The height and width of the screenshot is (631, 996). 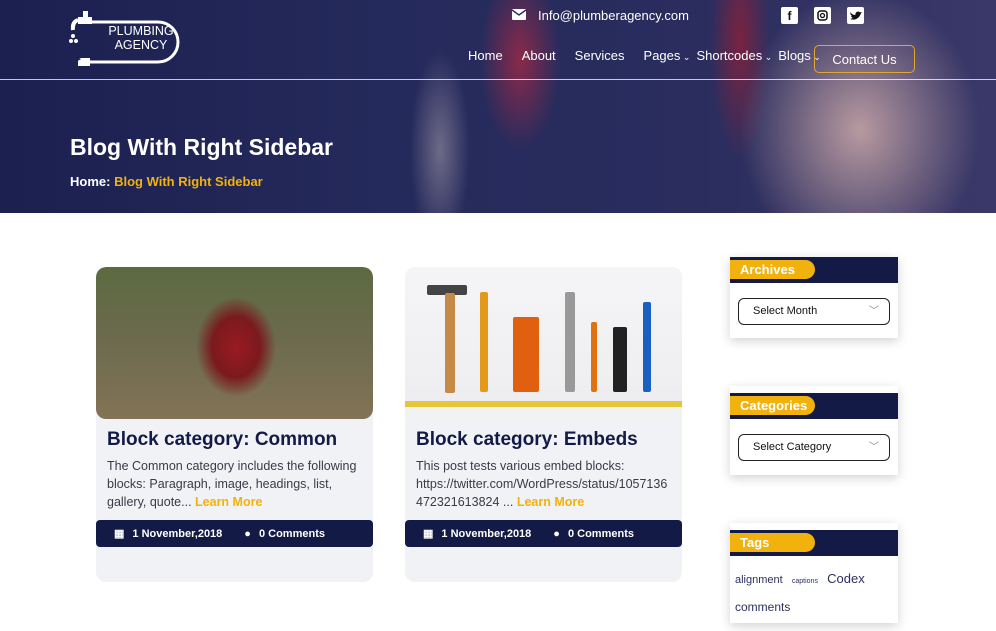 What do you see at coordinates (772, 269) in the screenshot?
I see `widget-title: Archives` at bounding box center [772, 269].